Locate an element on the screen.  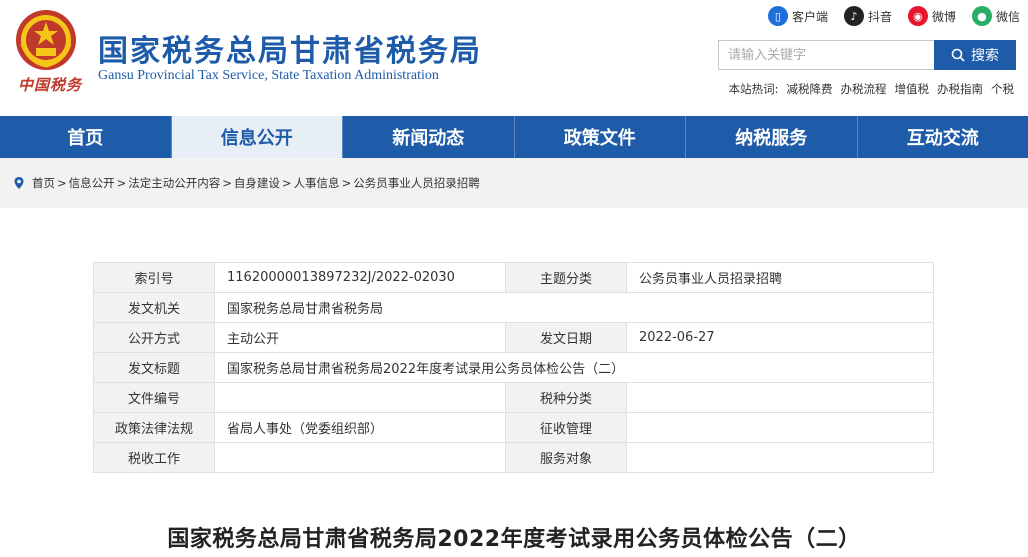
hotwords: 本站热词: 减税降费 办税流程 增值税 办税指南 个税 is located at coordinates (871, 89).